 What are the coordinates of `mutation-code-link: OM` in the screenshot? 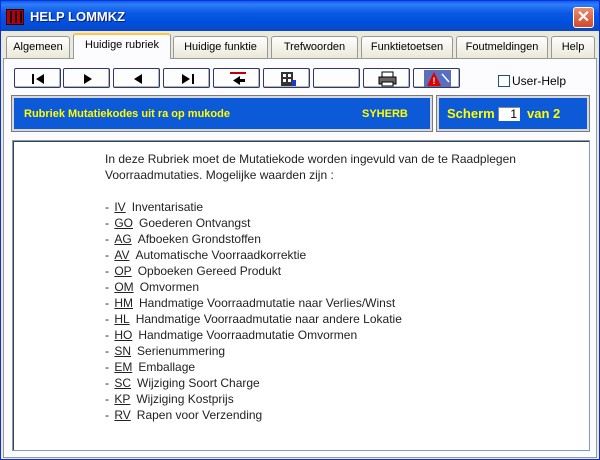 It's located at (123, 287).